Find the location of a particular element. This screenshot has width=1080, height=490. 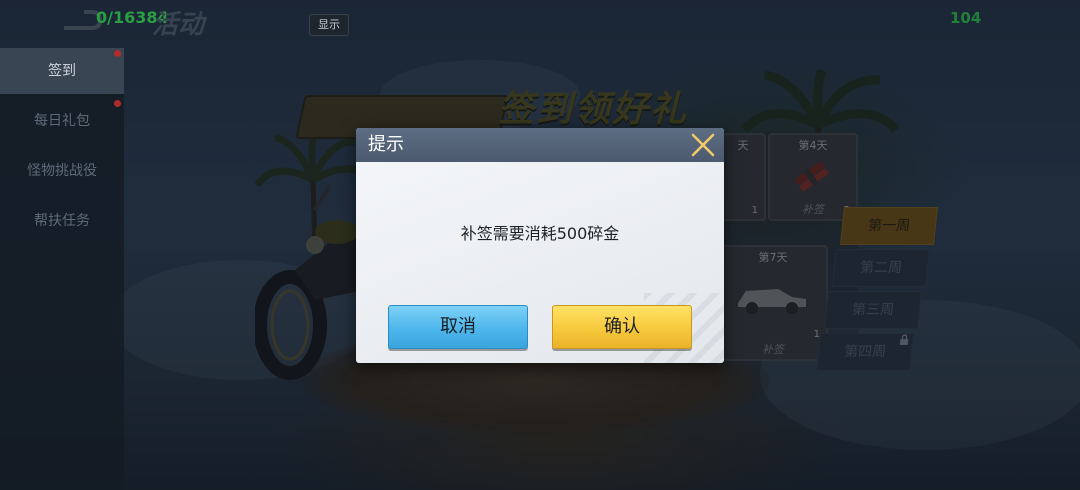

sidebar-item-daily-gift: 每日礼包 is located at coordinates (62, 121).